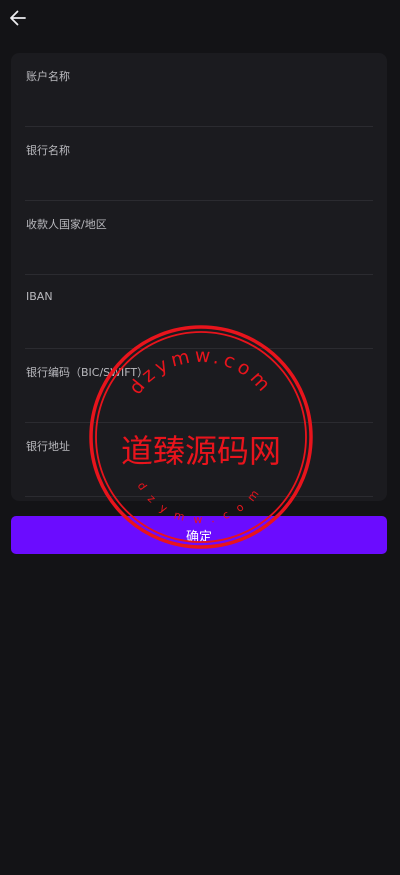  I want to click on account-name-input, so click(199, 104).